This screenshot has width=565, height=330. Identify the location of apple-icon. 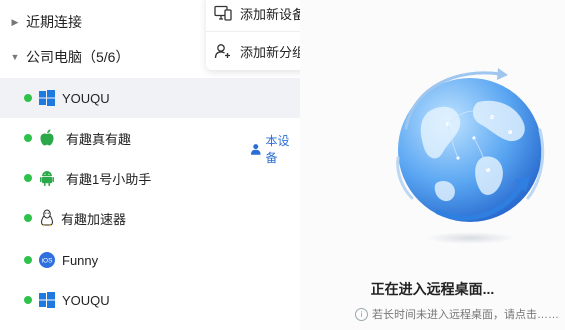
(47, 138).